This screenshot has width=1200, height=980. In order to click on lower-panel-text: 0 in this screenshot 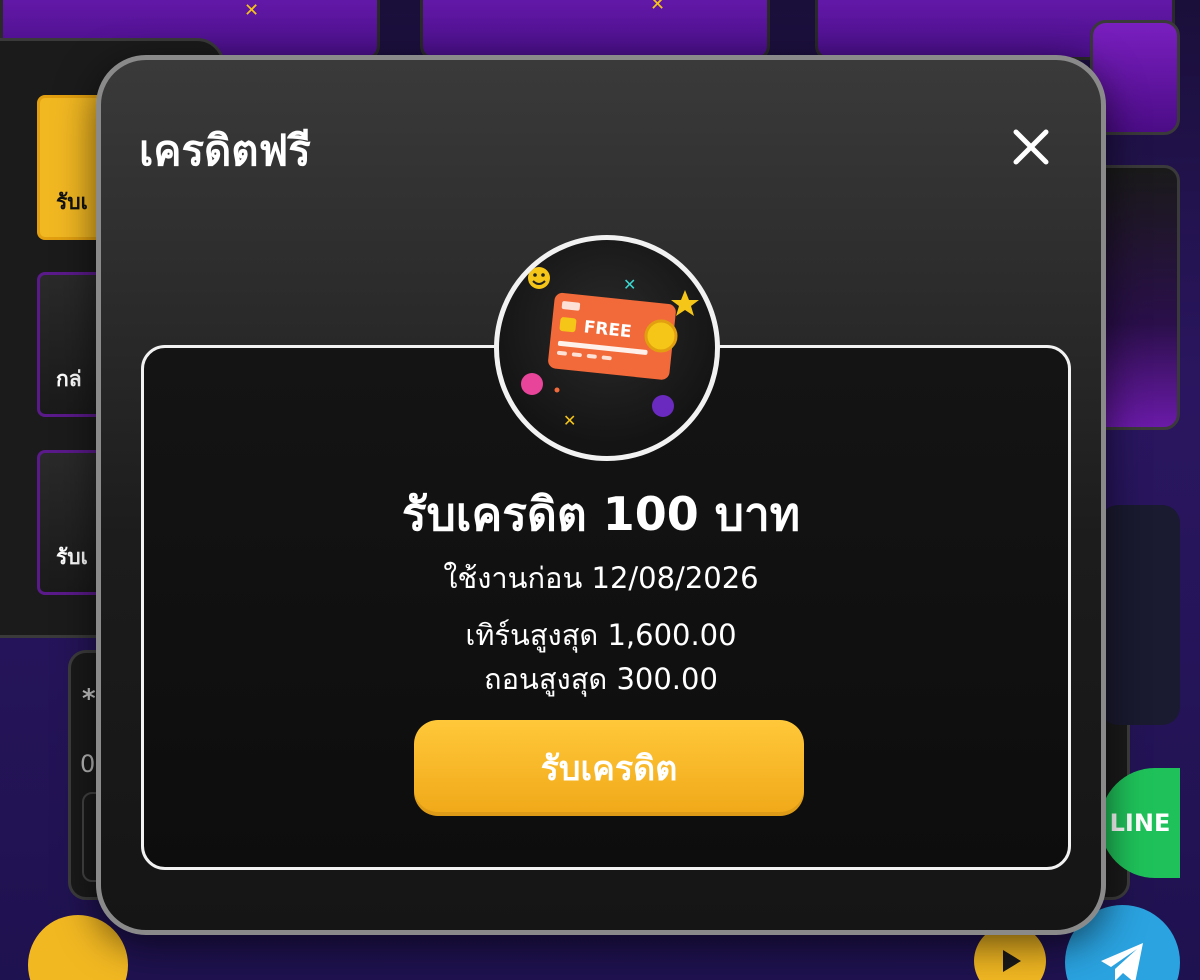, I will do `click(88, 764)`.